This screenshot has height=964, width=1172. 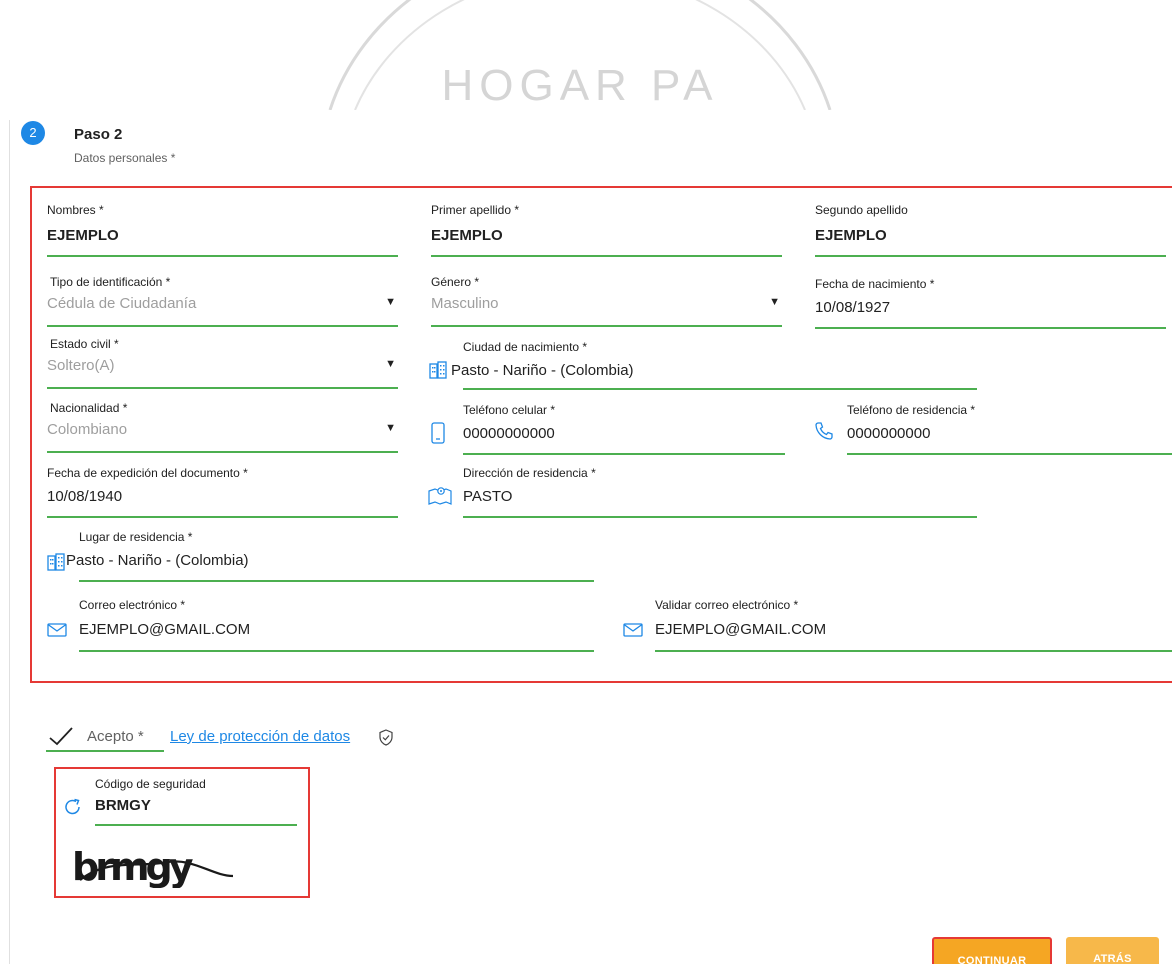 I want to click on genero-value: Masculino, so click(x=465, y=303).